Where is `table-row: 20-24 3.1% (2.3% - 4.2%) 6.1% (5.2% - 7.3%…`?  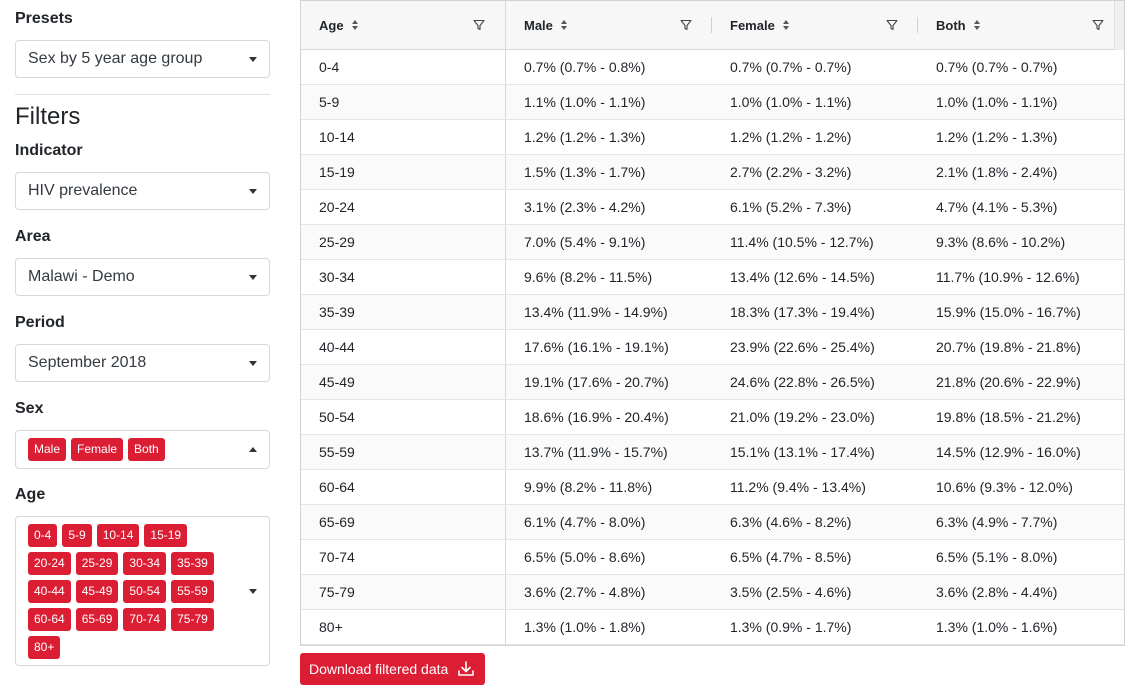
table-row: 20-24 3.1% (2.3% - 4.2%) 6.1% (5.2% - 7.3%… is located at coordinates (712, 207).